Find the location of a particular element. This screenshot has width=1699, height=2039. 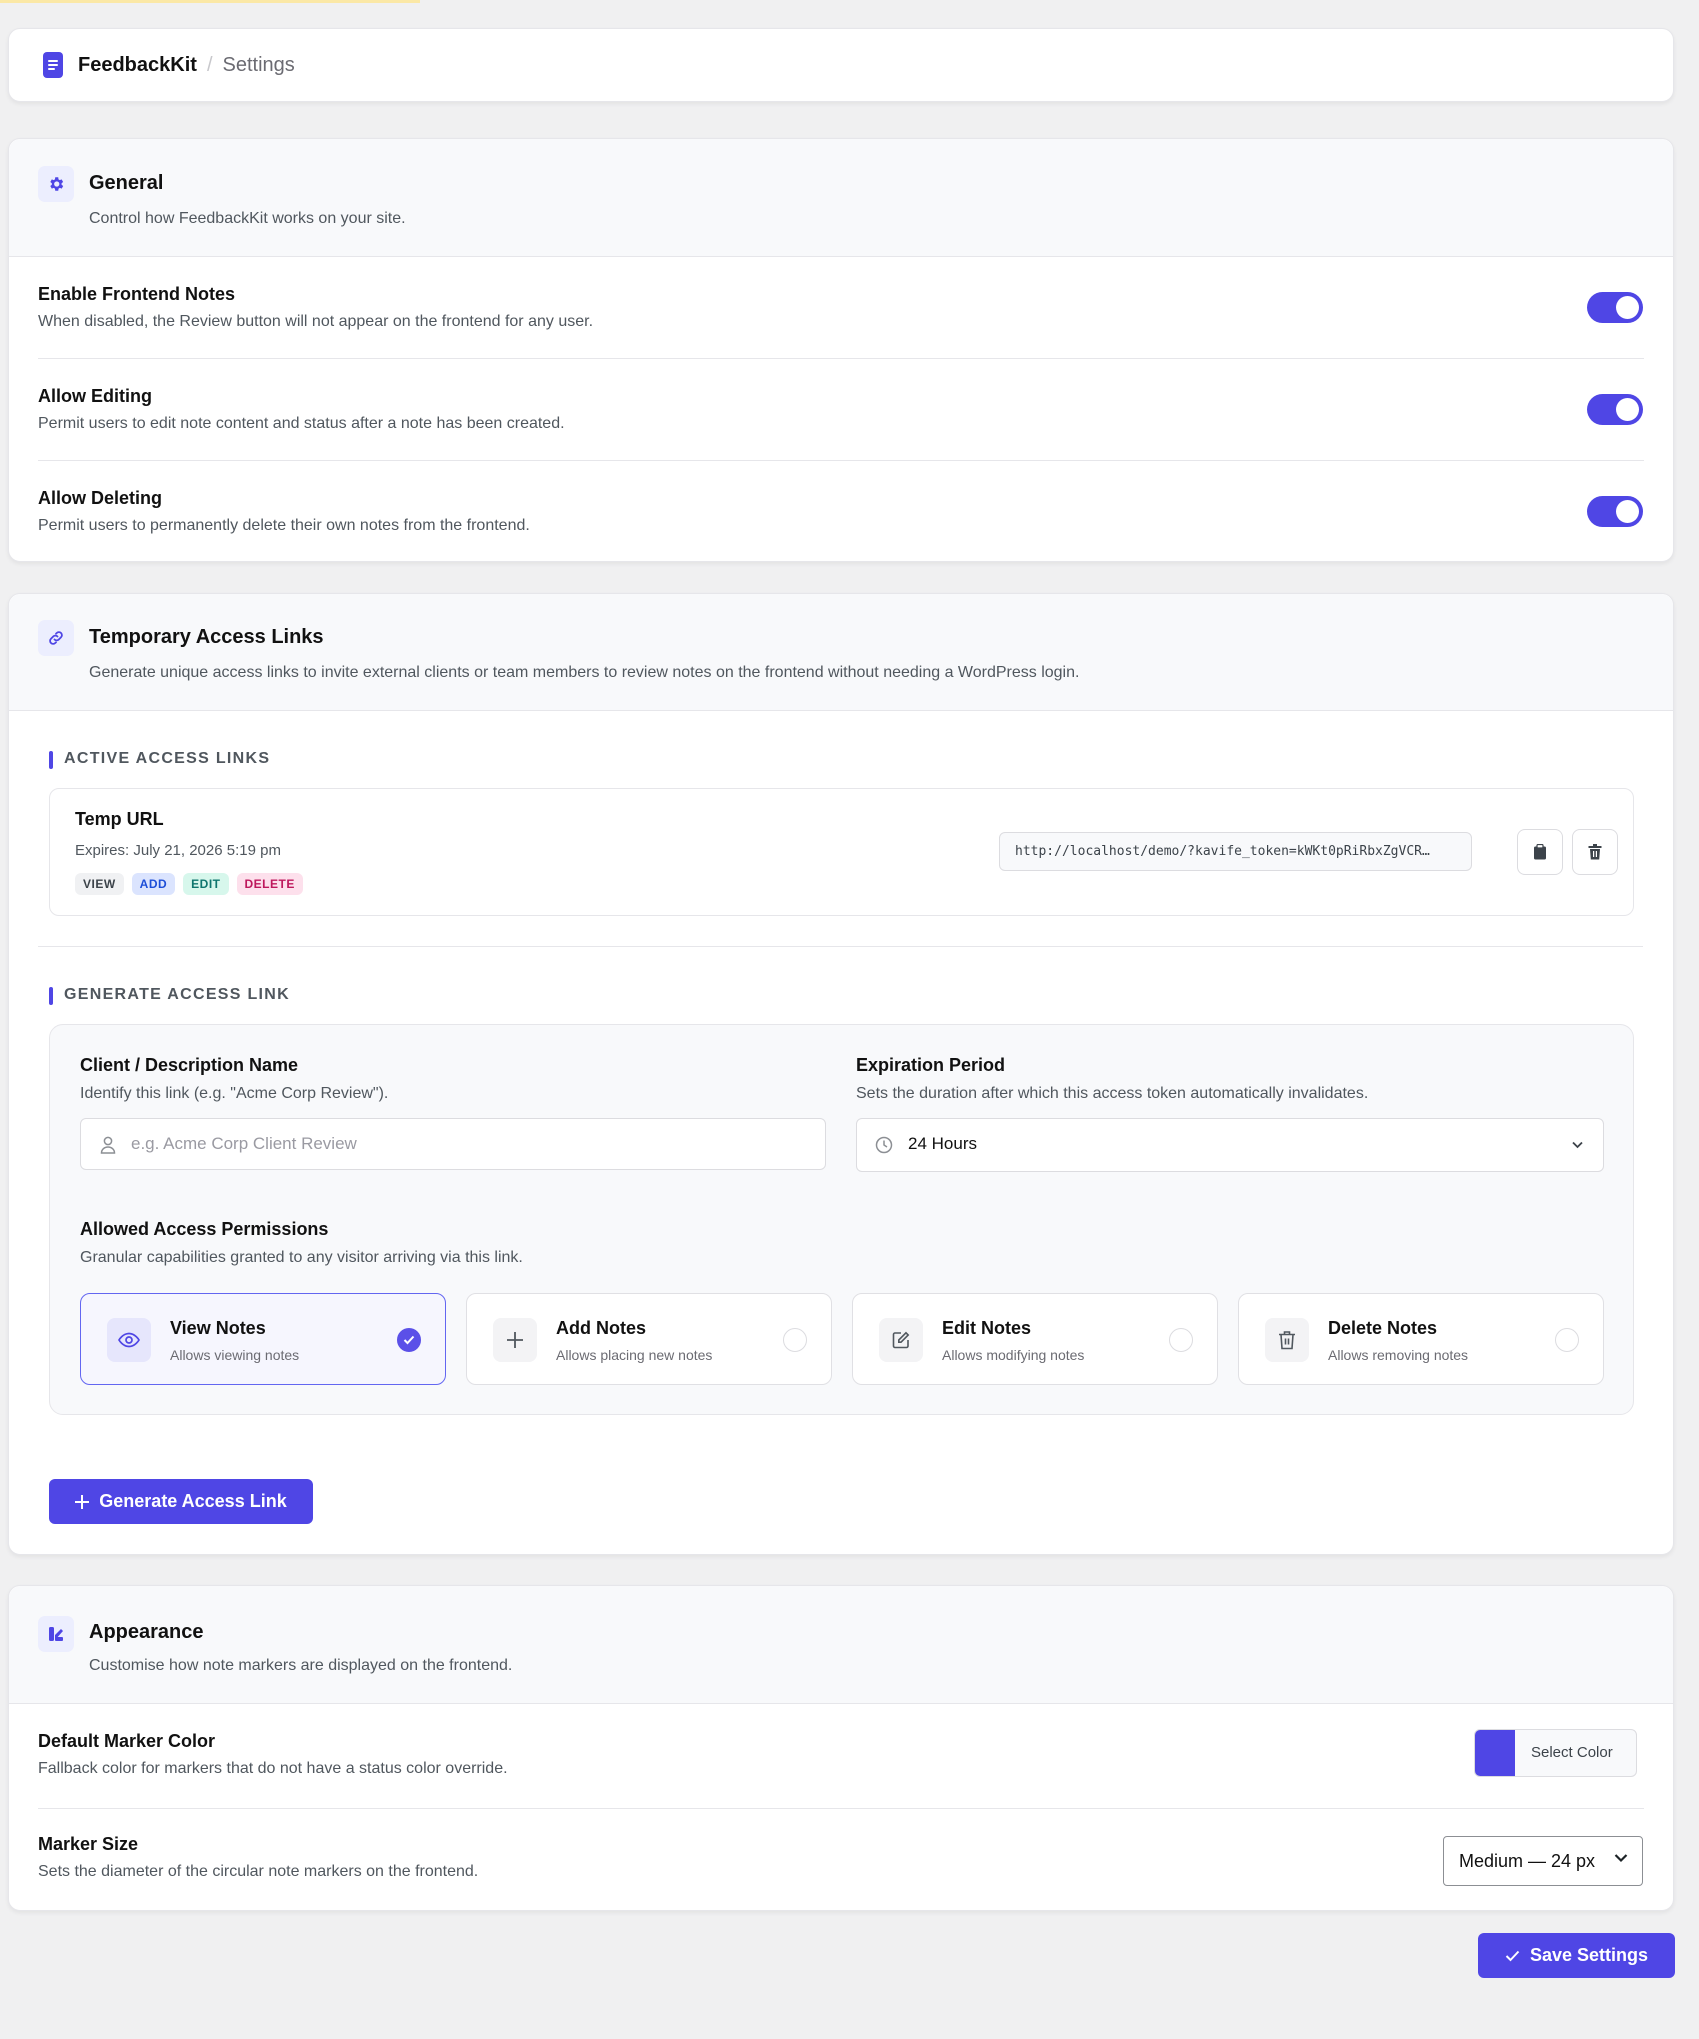

generate-access-link-button: Generate Access Link is located at coordinates (181, 1501).